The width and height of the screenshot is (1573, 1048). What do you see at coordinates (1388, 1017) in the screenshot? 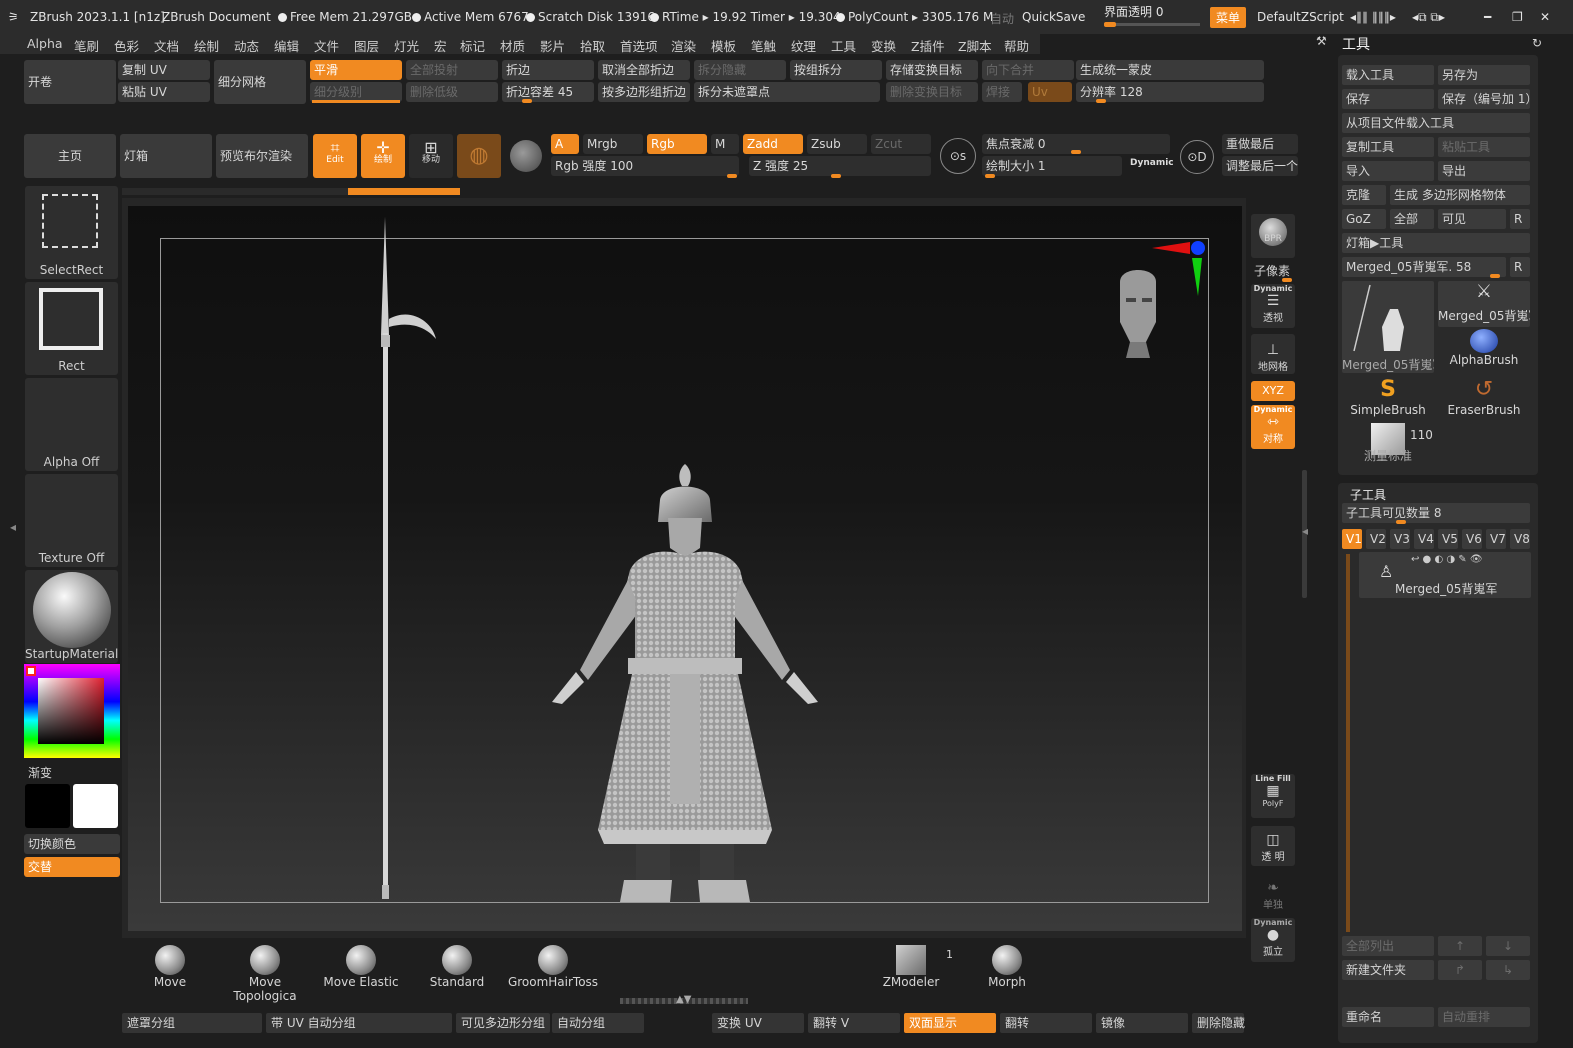
I see `rename-button: 重命名` at bounding box center [1388, 1017].